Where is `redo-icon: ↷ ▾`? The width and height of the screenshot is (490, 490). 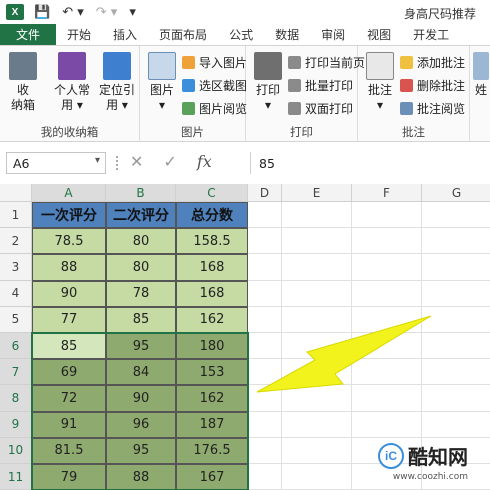
redo-icon: ↷ ▾ is located at coordinates (107, 12).